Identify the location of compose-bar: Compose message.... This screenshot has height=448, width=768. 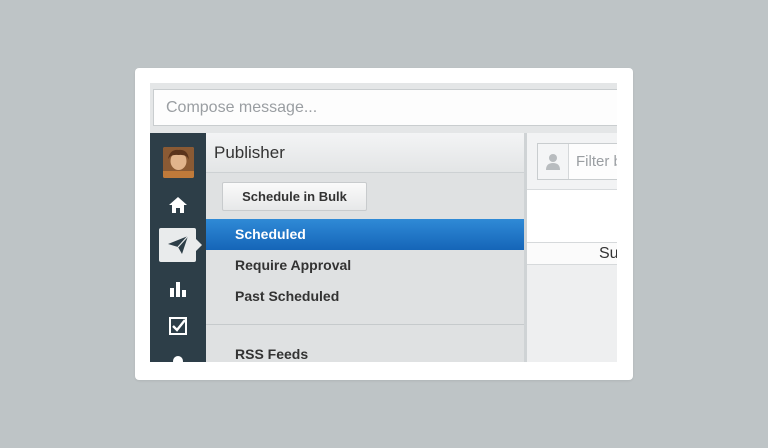
(383, 108).